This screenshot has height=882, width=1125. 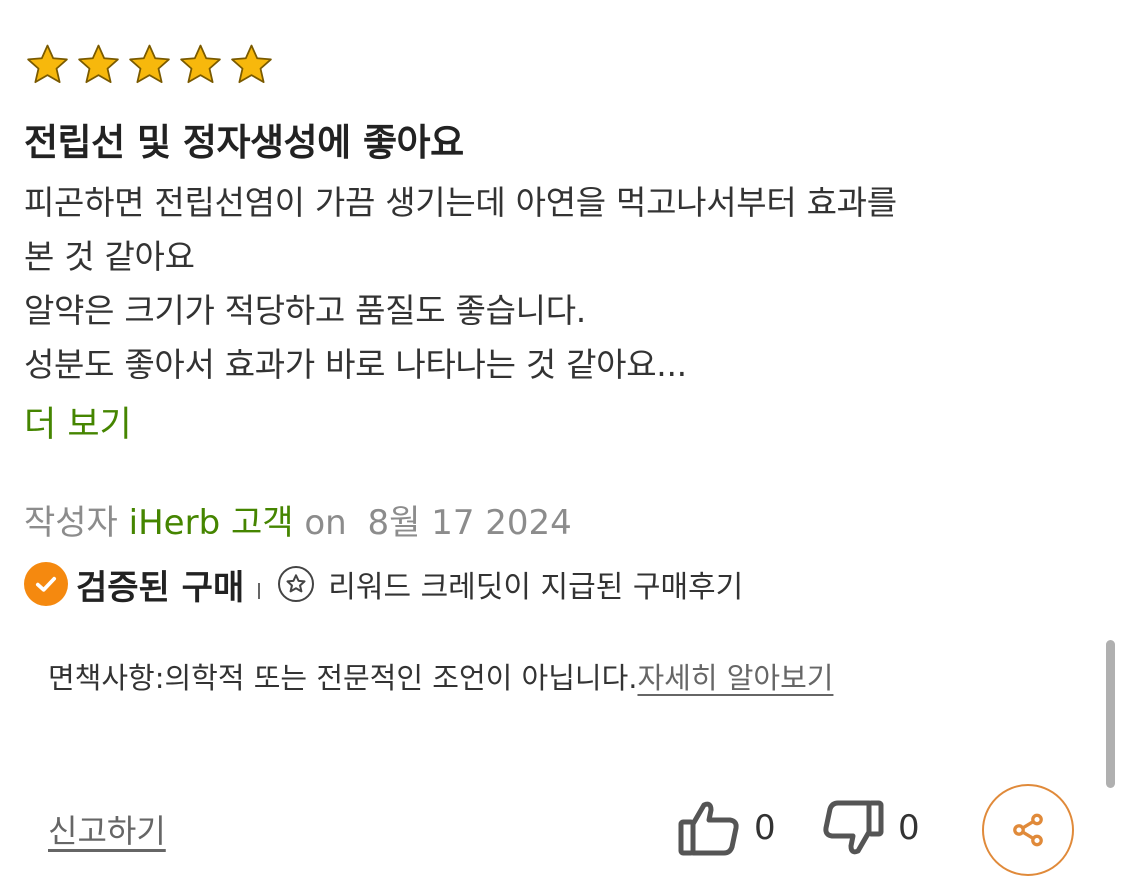 What do you see at coordinates (71, 523) in the screenshot?
I see `author-prefix: 작성자` at bounding box center [71, 523].